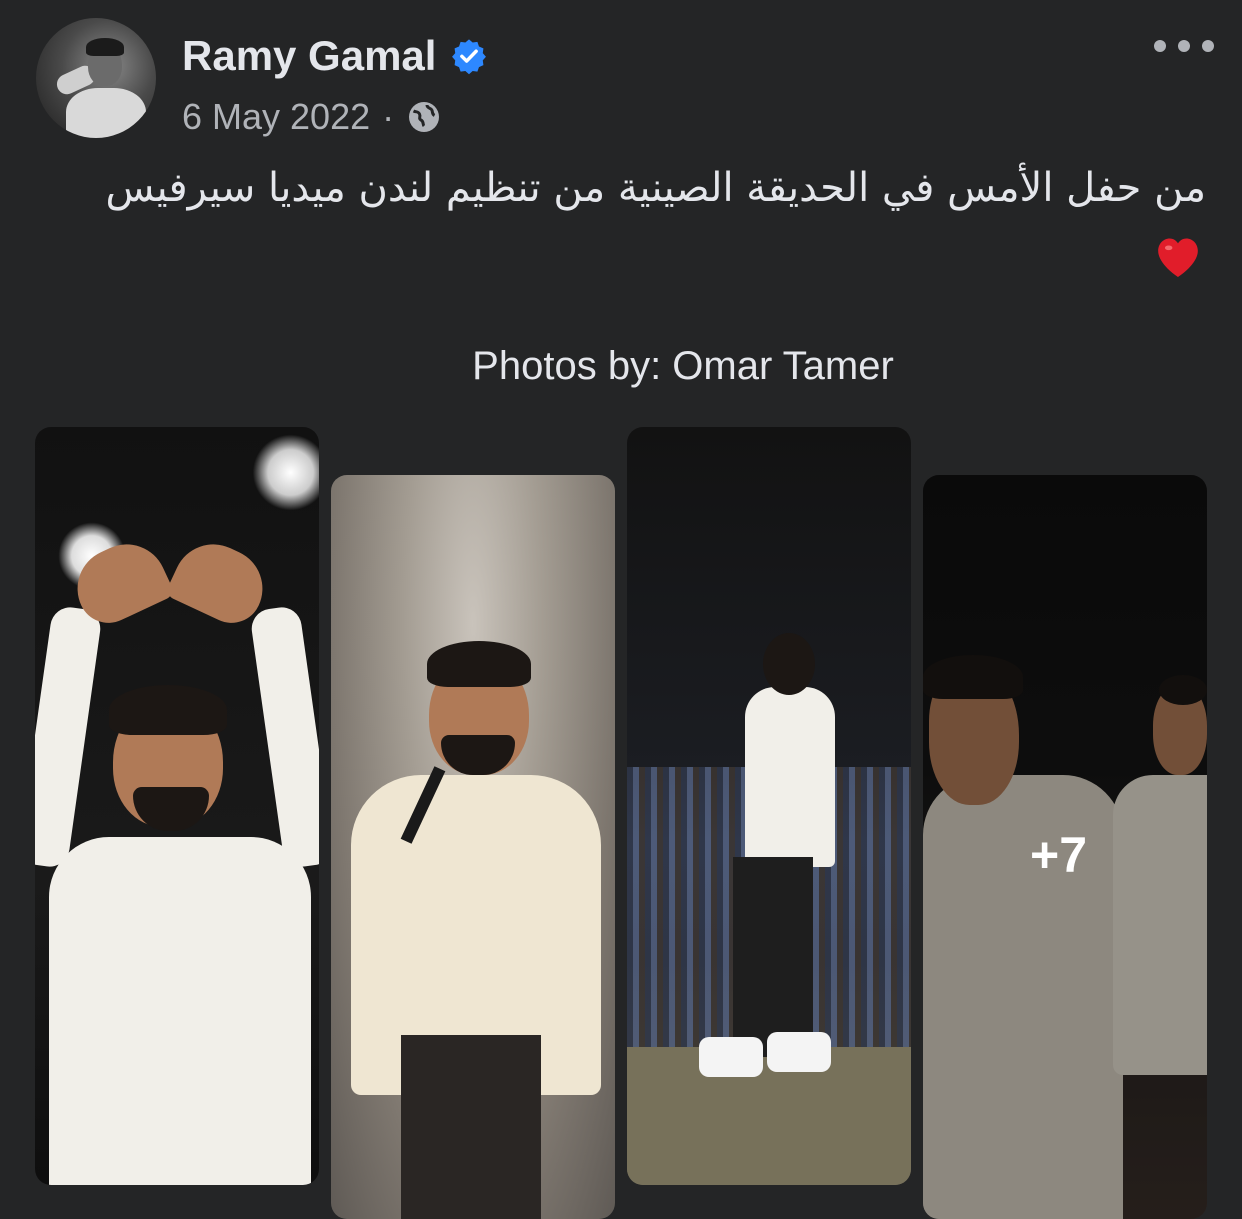 This screenshot has height=1219, width=1242. I want to click on post-date: 6 May 2022, so click(276, 117).